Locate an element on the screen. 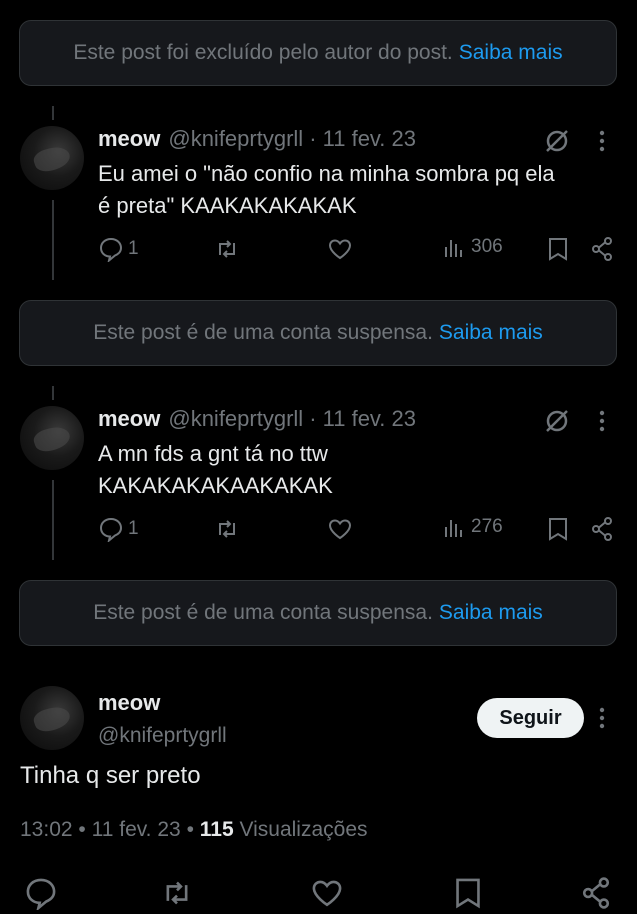 The image size is (637, 914). follow-button: Seguir is located at coordinates (530, 718).